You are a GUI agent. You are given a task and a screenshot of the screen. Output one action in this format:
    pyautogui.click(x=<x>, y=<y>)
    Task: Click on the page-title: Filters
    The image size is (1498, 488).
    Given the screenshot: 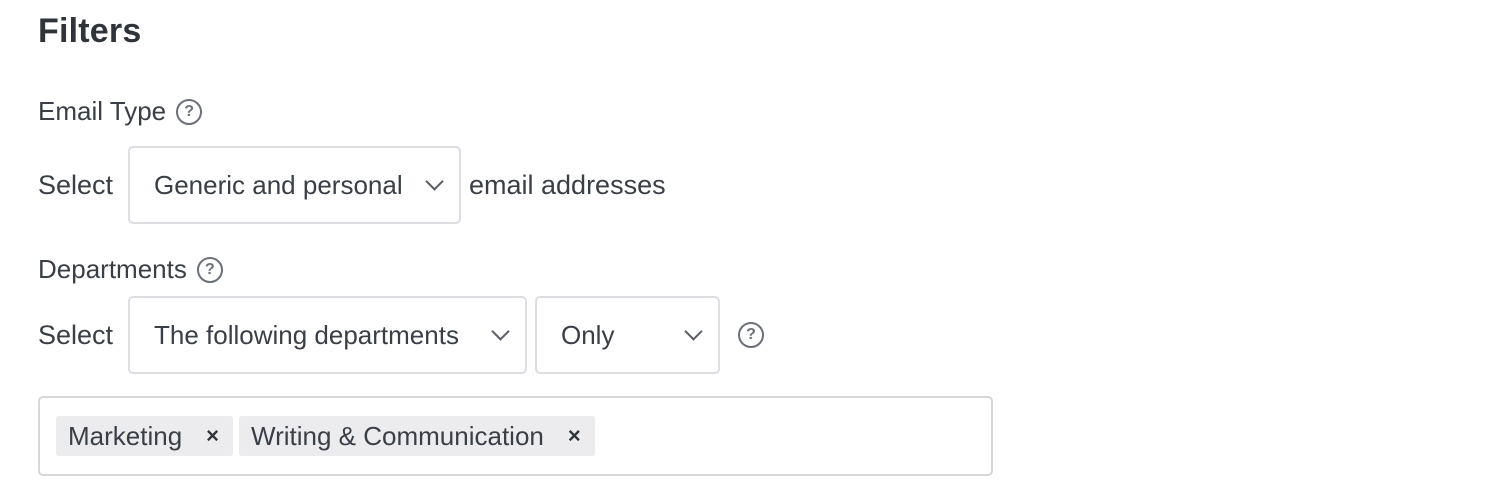 What is the action you would take?
    pyautogui.click(x=90, y=31)
    